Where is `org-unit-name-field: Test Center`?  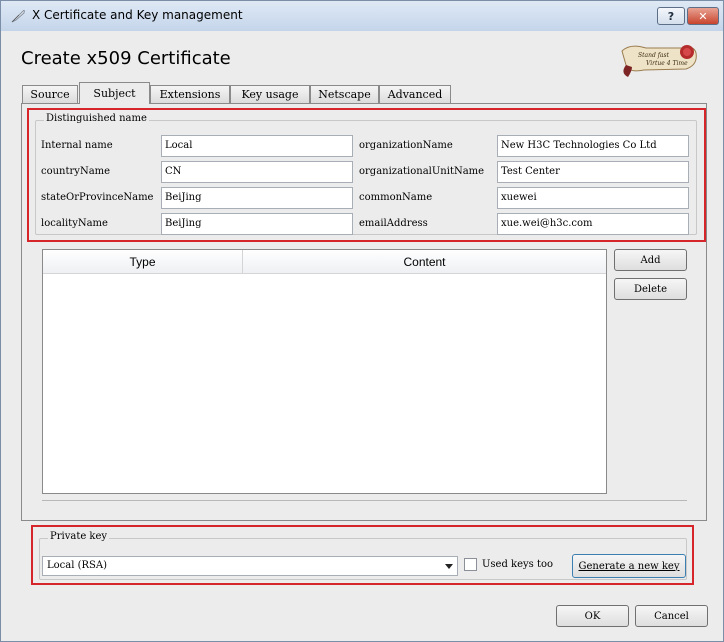 org-unit-name-field: Test Center is located at coordinates (593, 172).